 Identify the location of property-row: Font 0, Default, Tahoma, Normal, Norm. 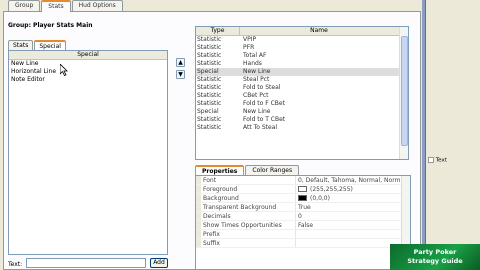
(303, 180).